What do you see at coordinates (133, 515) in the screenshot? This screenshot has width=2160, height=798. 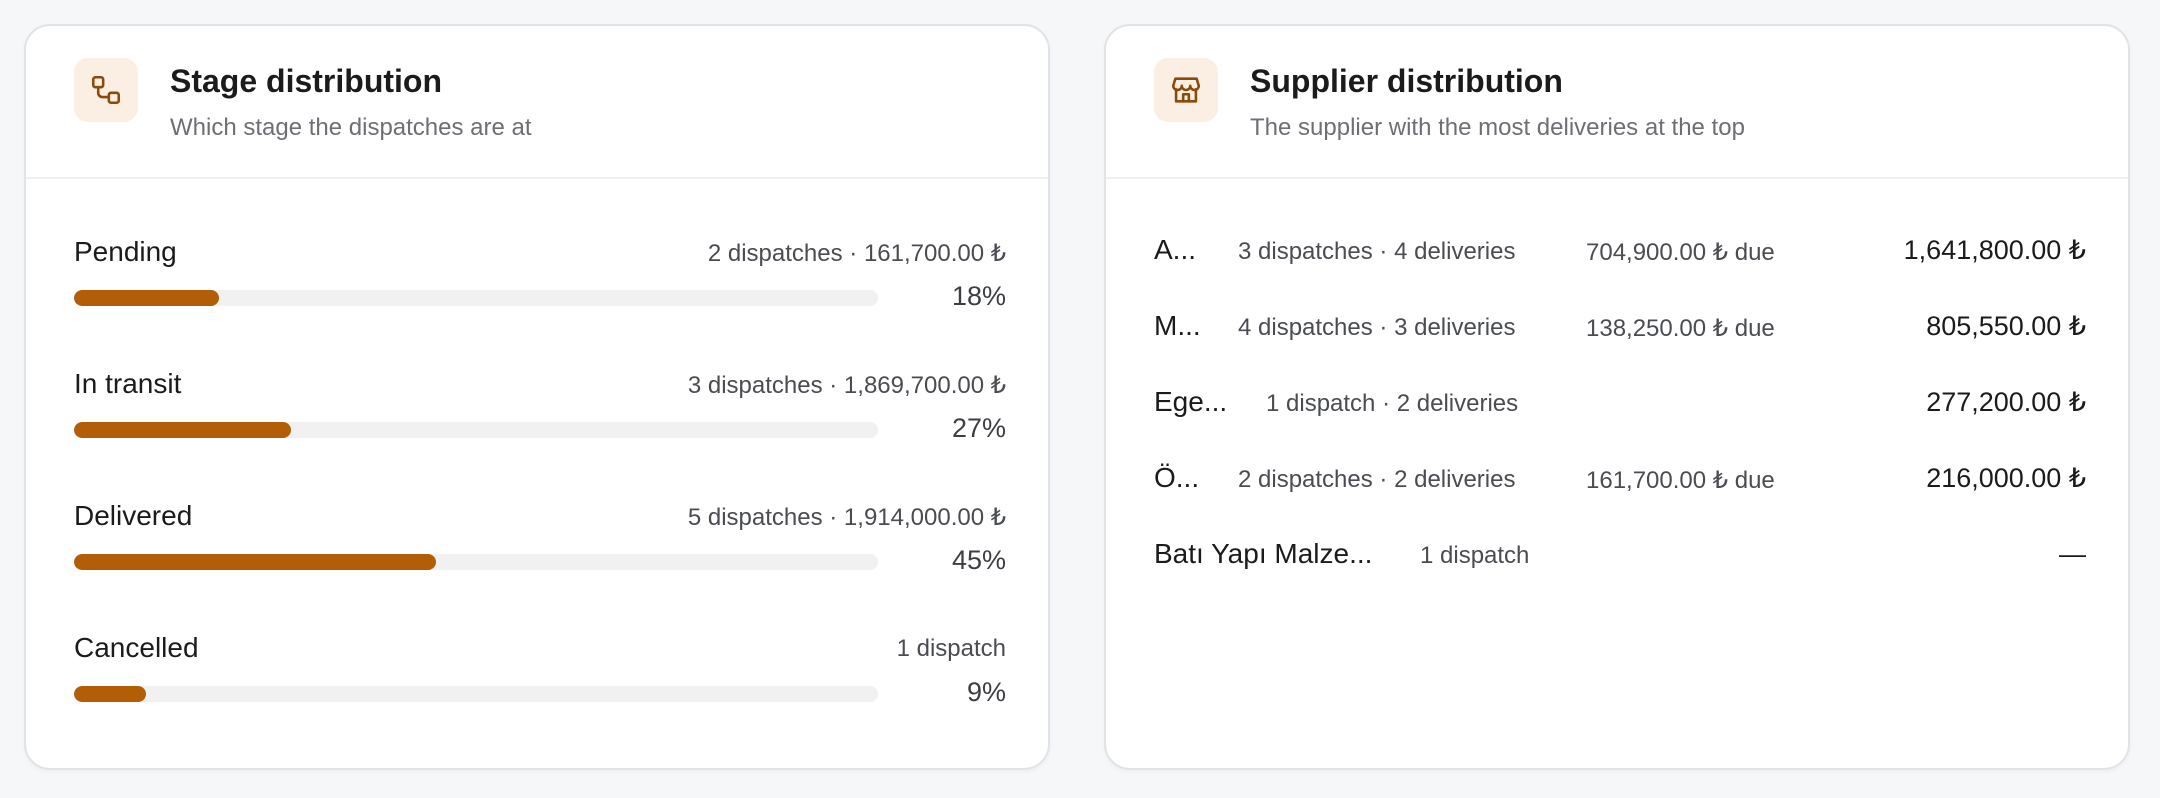 I see `stage-label: Delivered` at bounding box center [133, 515].